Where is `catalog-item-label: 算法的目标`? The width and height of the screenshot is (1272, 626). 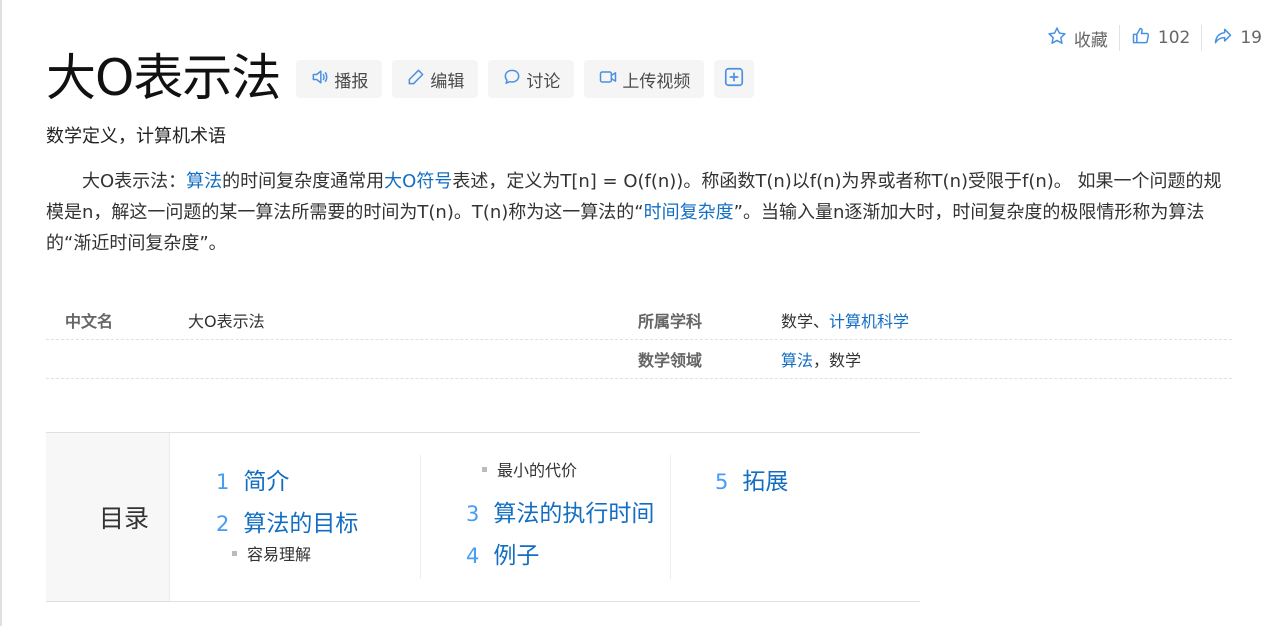
catalog-item-label: 算法的目标 is located at coordinates (301, 524).